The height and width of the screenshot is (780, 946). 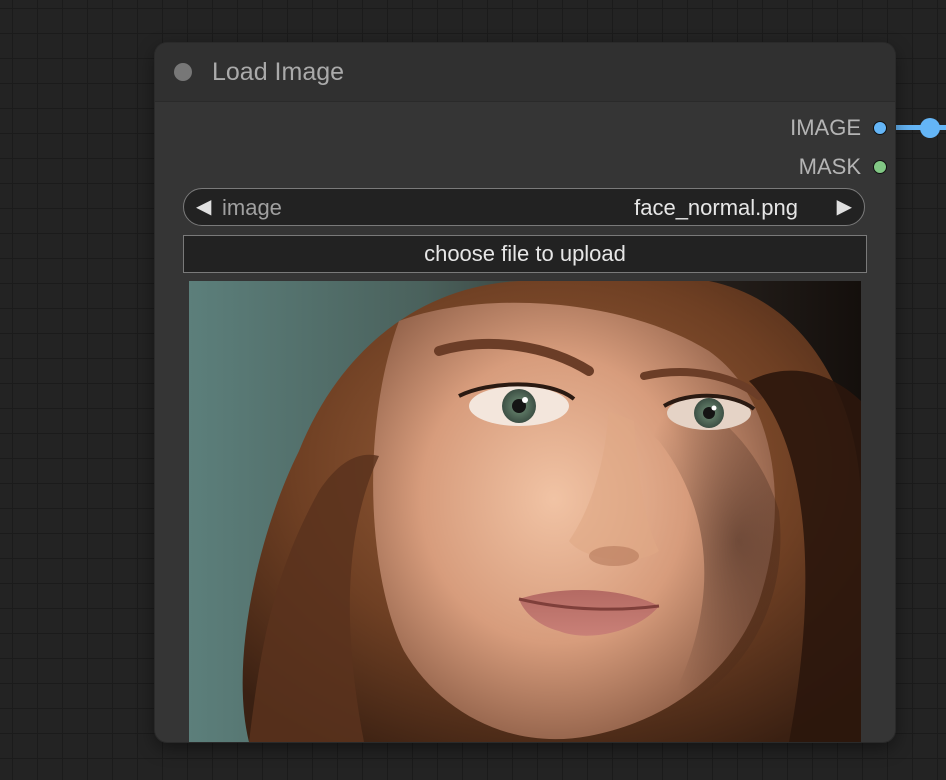 I want to click on next-arrow-icon: ▶, so click(x=844, y=207).